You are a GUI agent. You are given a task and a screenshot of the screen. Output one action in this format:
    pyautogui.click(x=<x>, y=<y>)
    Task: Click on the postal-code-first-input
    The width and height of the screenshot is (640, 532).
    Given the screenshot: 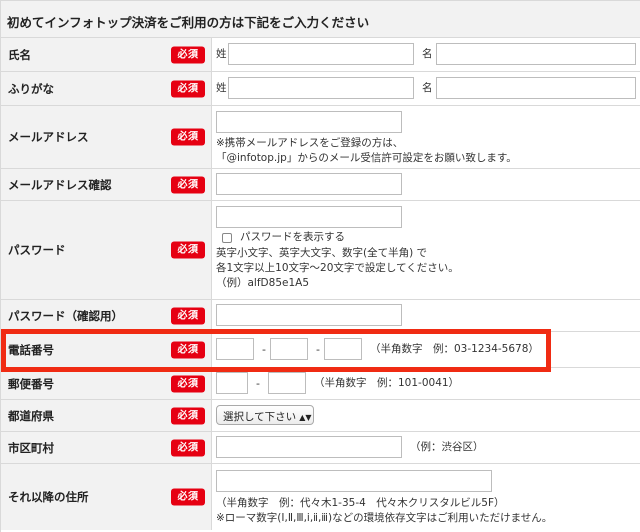 What is the action you would take?
    pyautogui.click(x=232, y=383)
    